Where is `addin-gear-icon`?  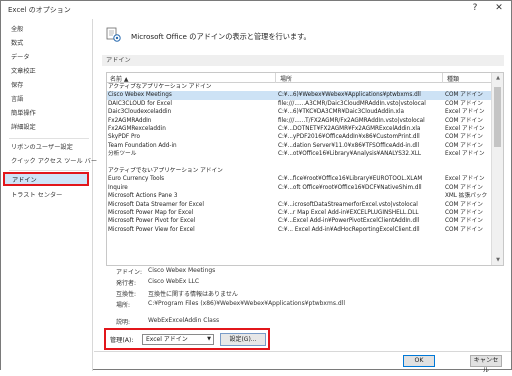
addin-gear-icon is located at coordinates (113, 34).